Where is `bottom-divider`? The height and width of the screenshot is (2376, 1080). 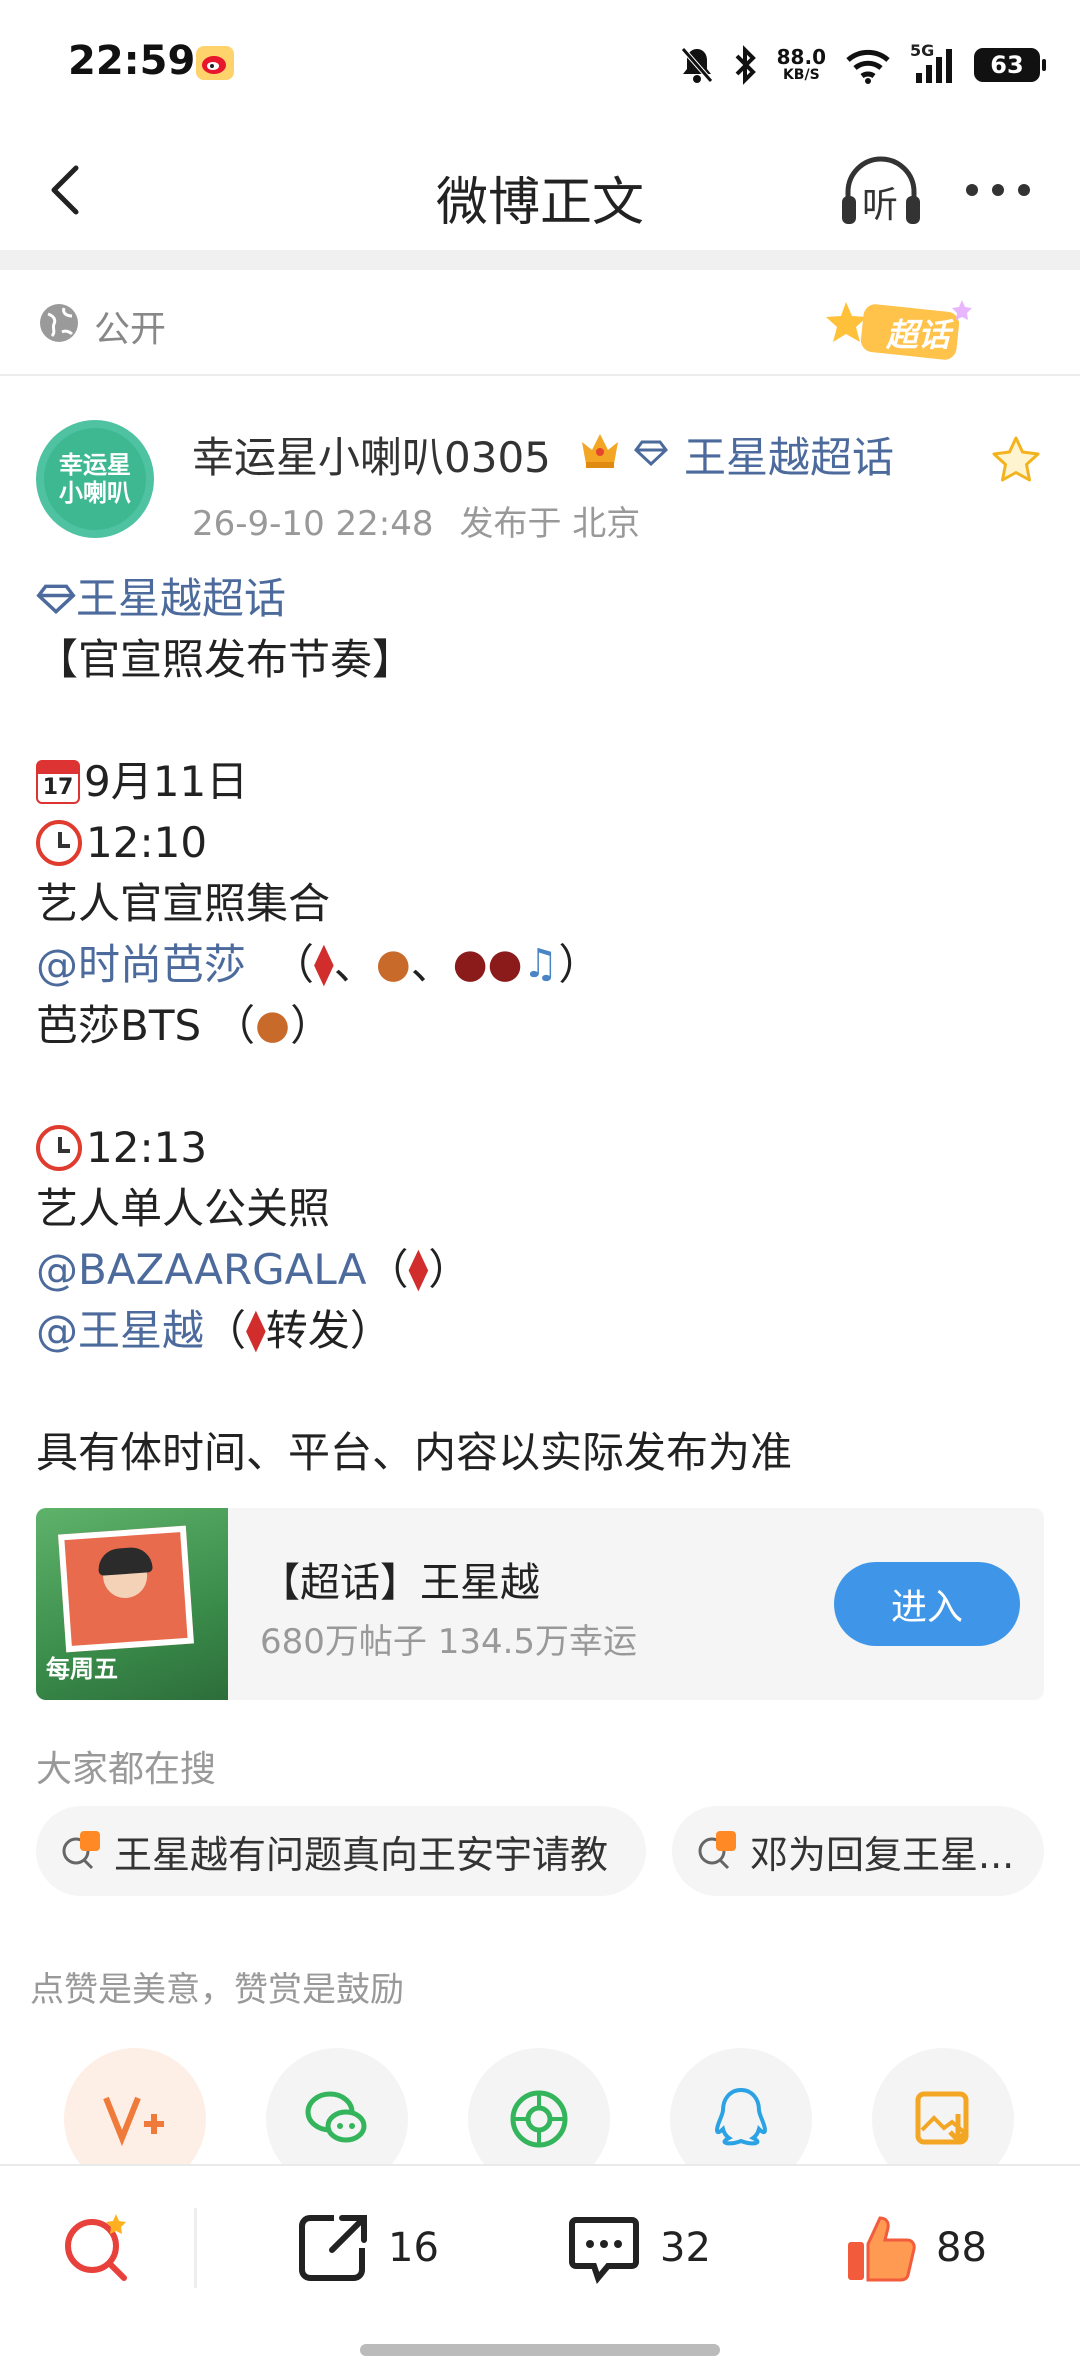
bottom-divider is located at coordinates (195, 2248).